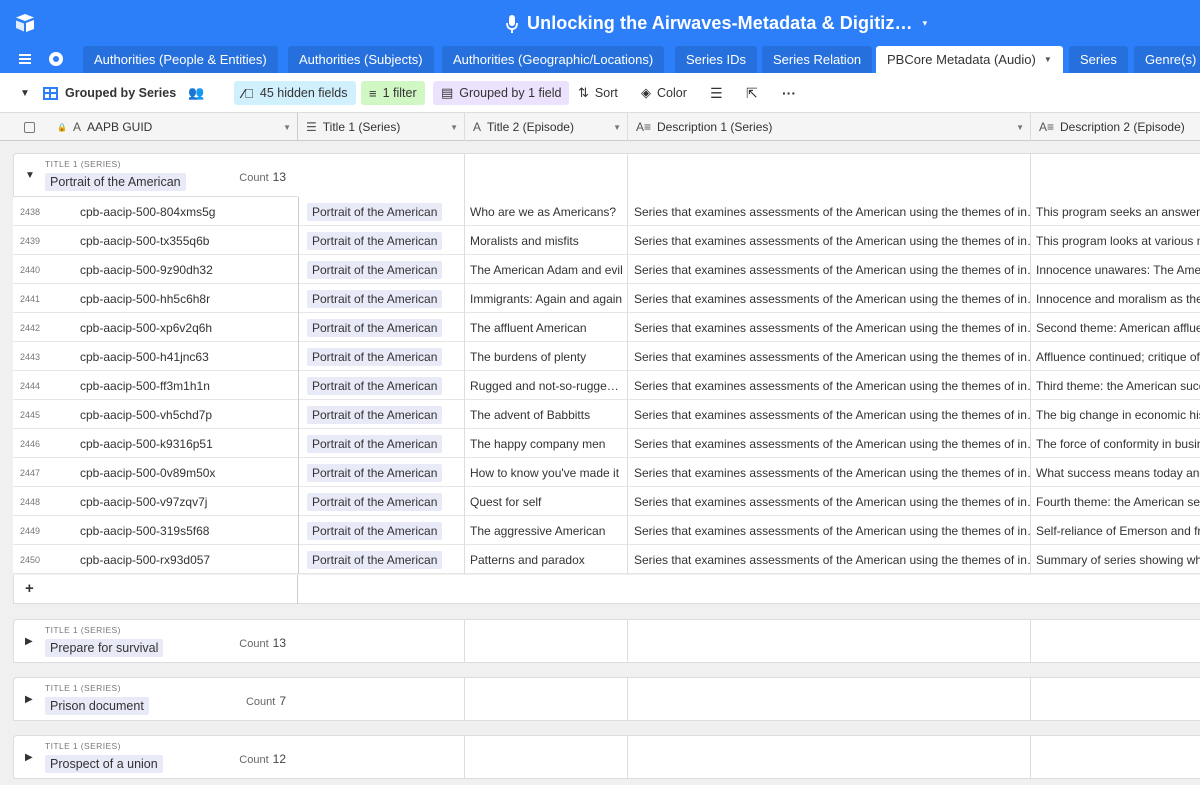  What do you see at coordinates (546, 443) in the screenshot?
I see `title2-cell: The happy company men` at bounding box center [546, 443].